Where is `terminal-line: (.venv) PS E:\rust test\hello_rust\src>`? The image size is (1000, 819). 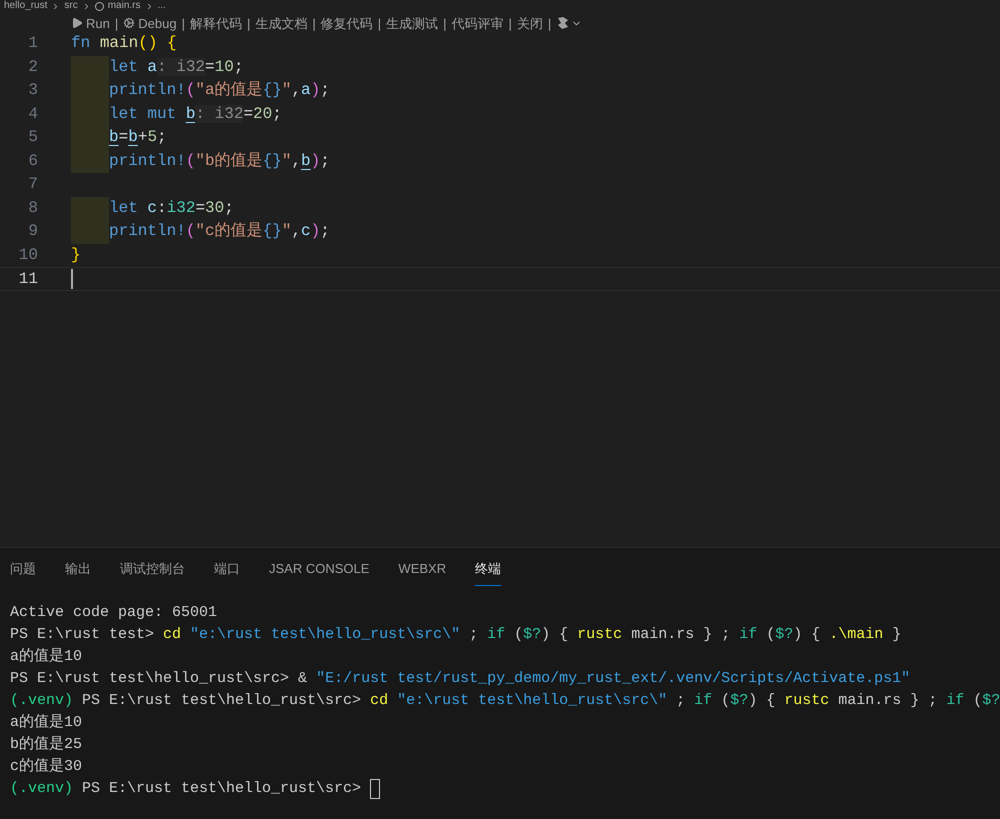
terminal-line: (.venv) PS E:\rust test\hello_rust\src> is located at coordinates (186, 789).